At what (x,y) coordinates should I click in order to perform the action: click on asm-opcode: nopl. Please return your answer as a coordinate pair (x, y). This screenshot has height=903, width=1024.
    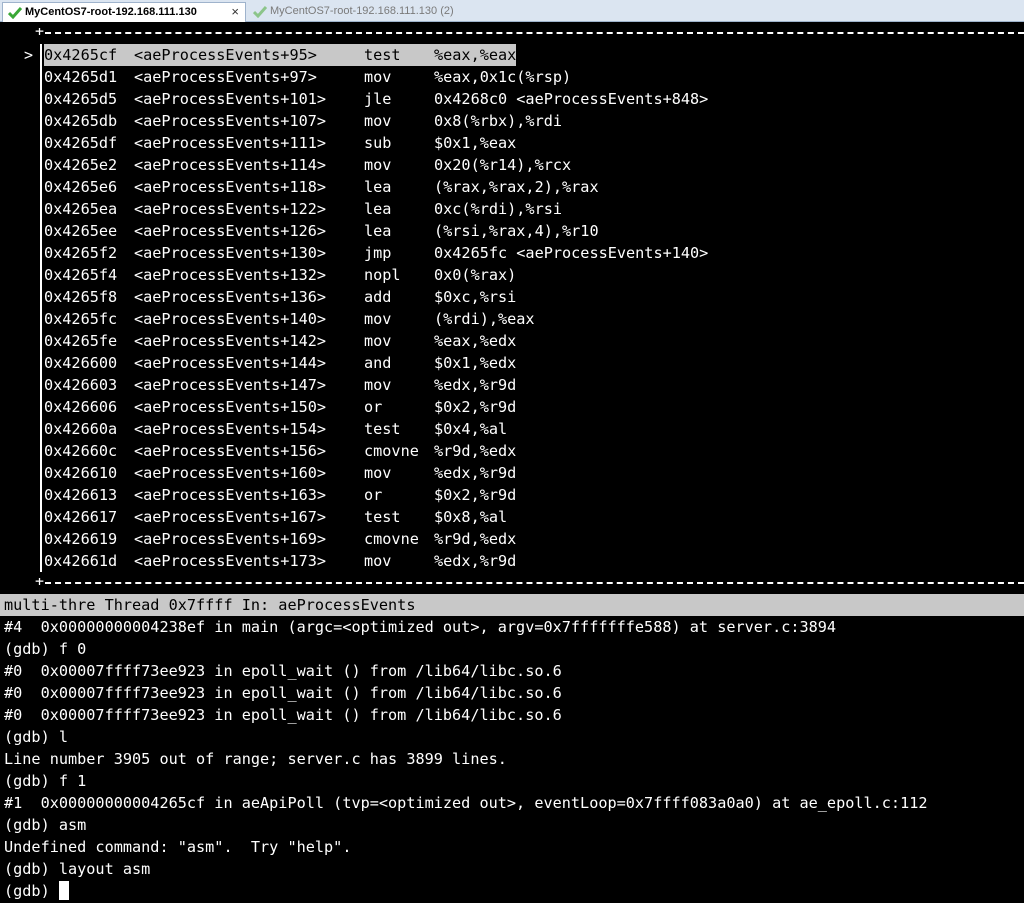
    Looking at the image, I should click on (382, 275).